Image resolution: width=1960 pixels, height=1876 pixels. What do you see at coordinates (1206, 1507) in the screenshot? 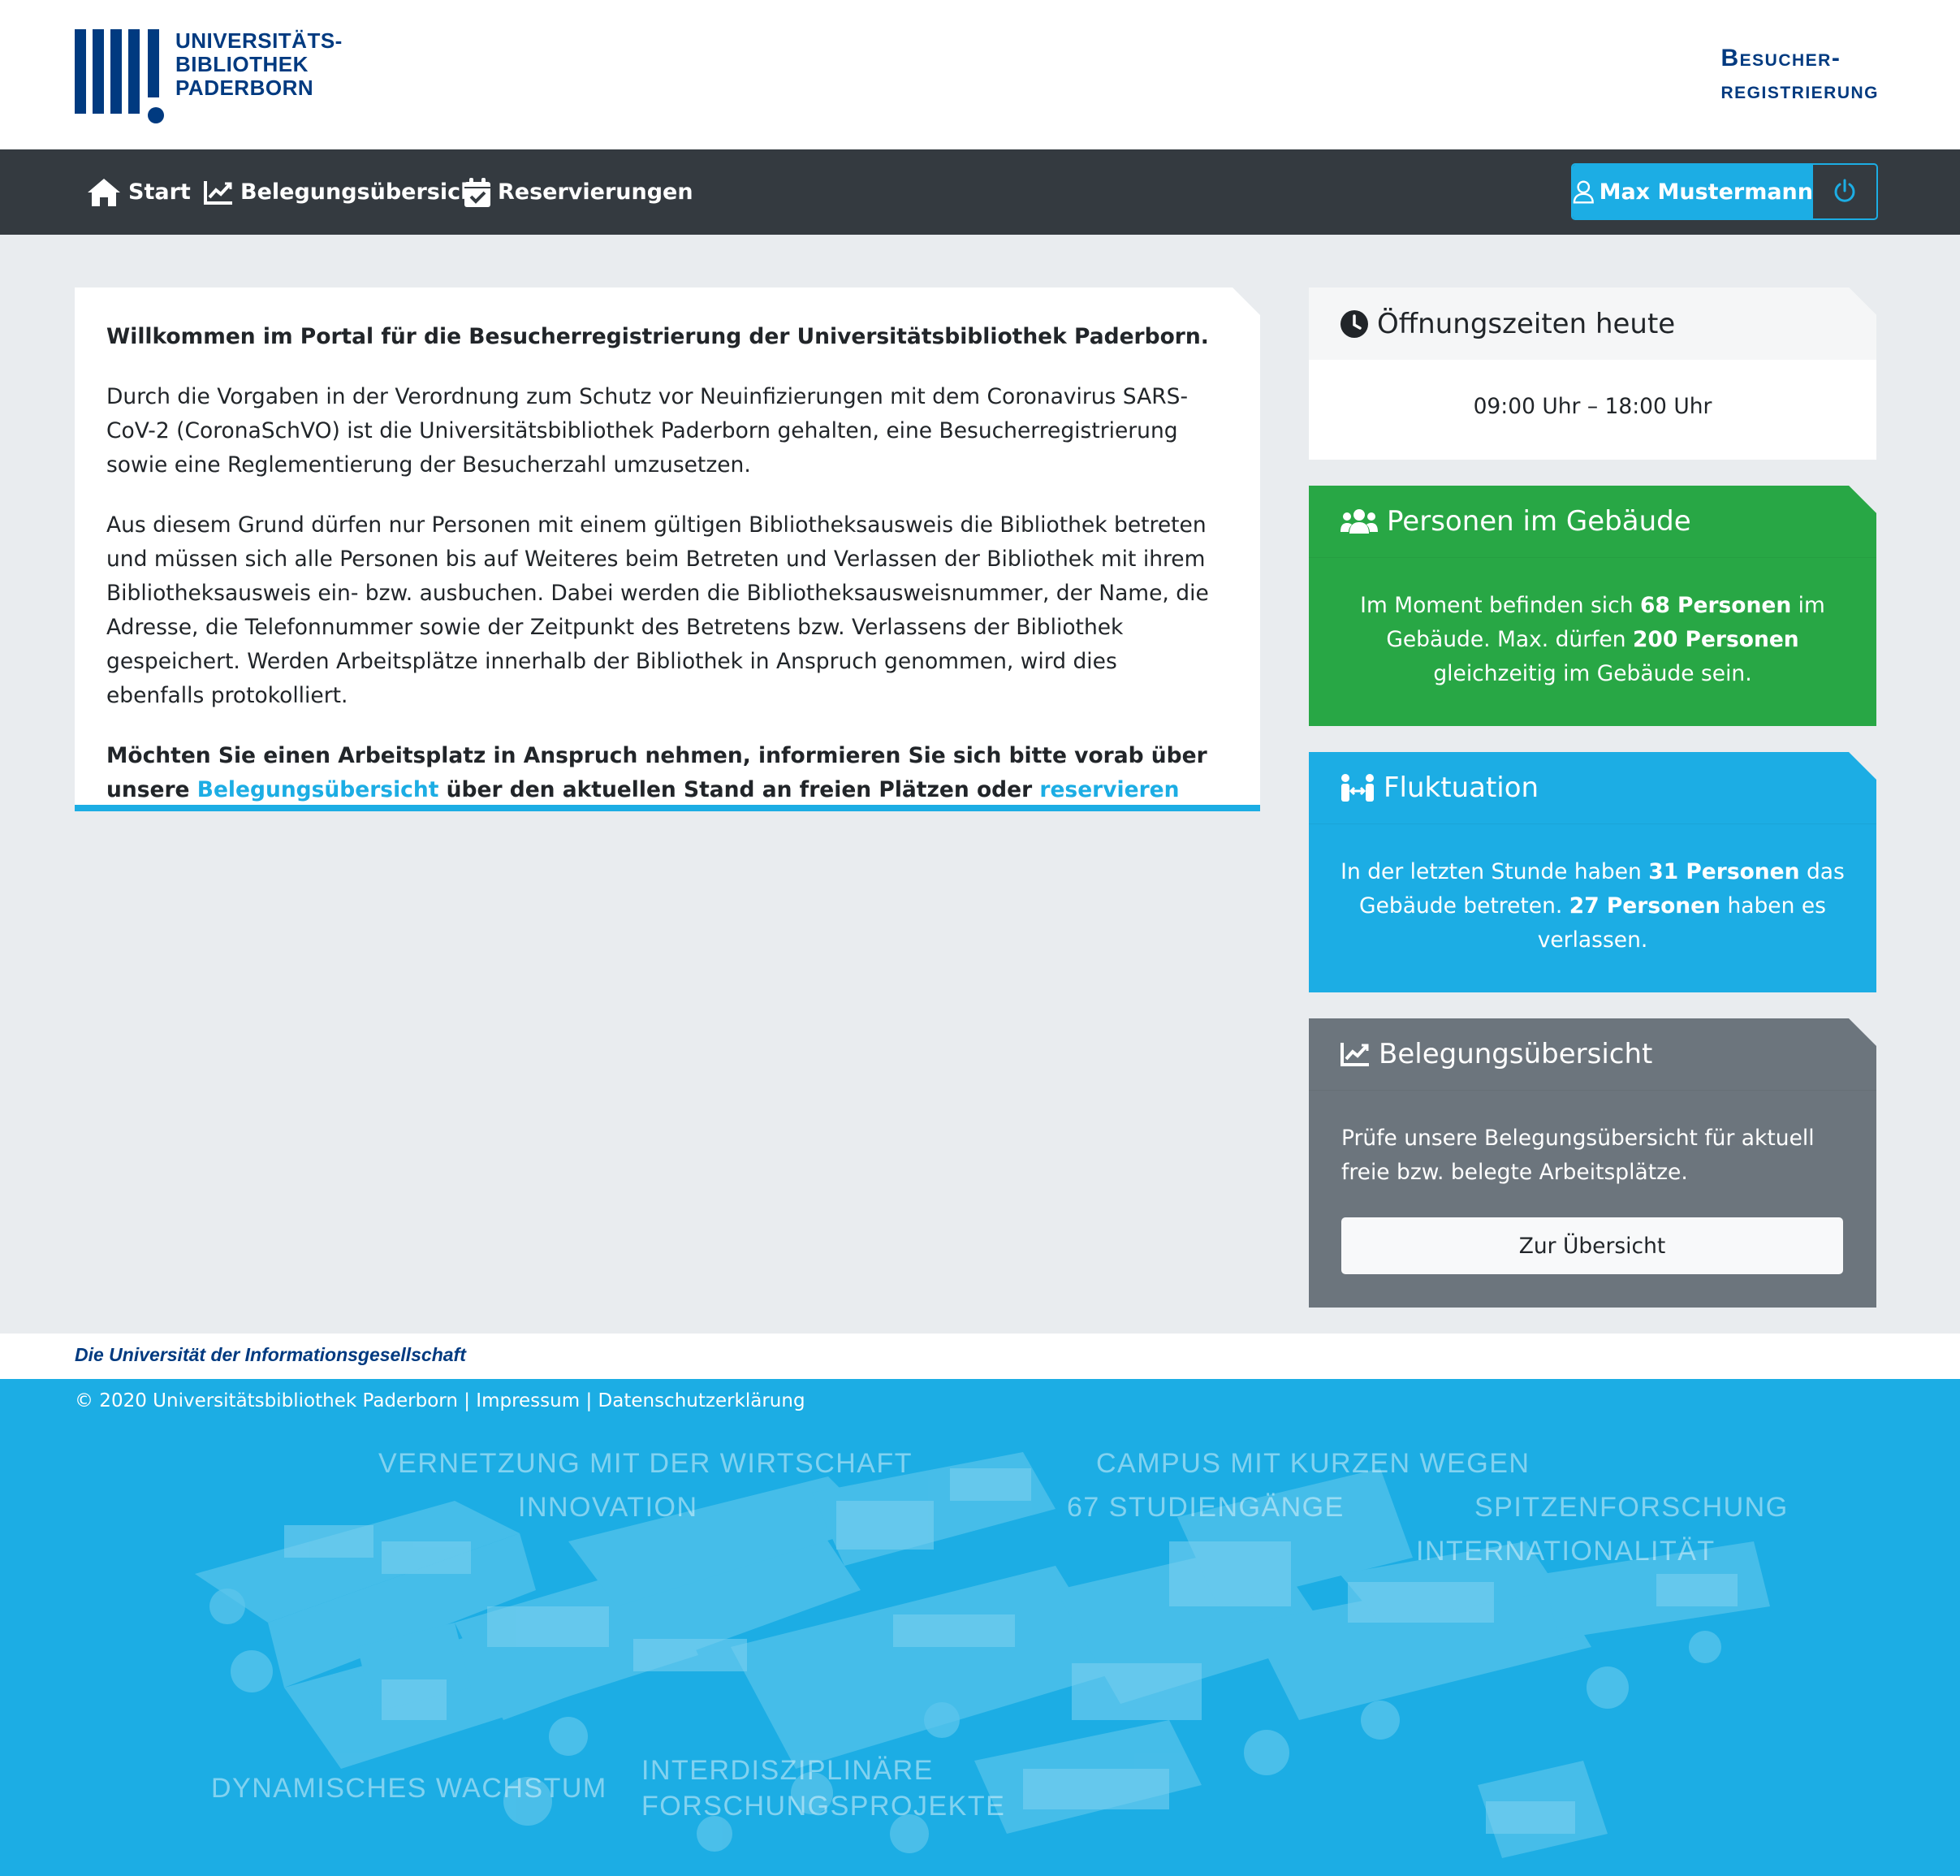
I see `claim-study-programs: 67 STUDIENGÄNGE` at bounding box center [1206, 1507].